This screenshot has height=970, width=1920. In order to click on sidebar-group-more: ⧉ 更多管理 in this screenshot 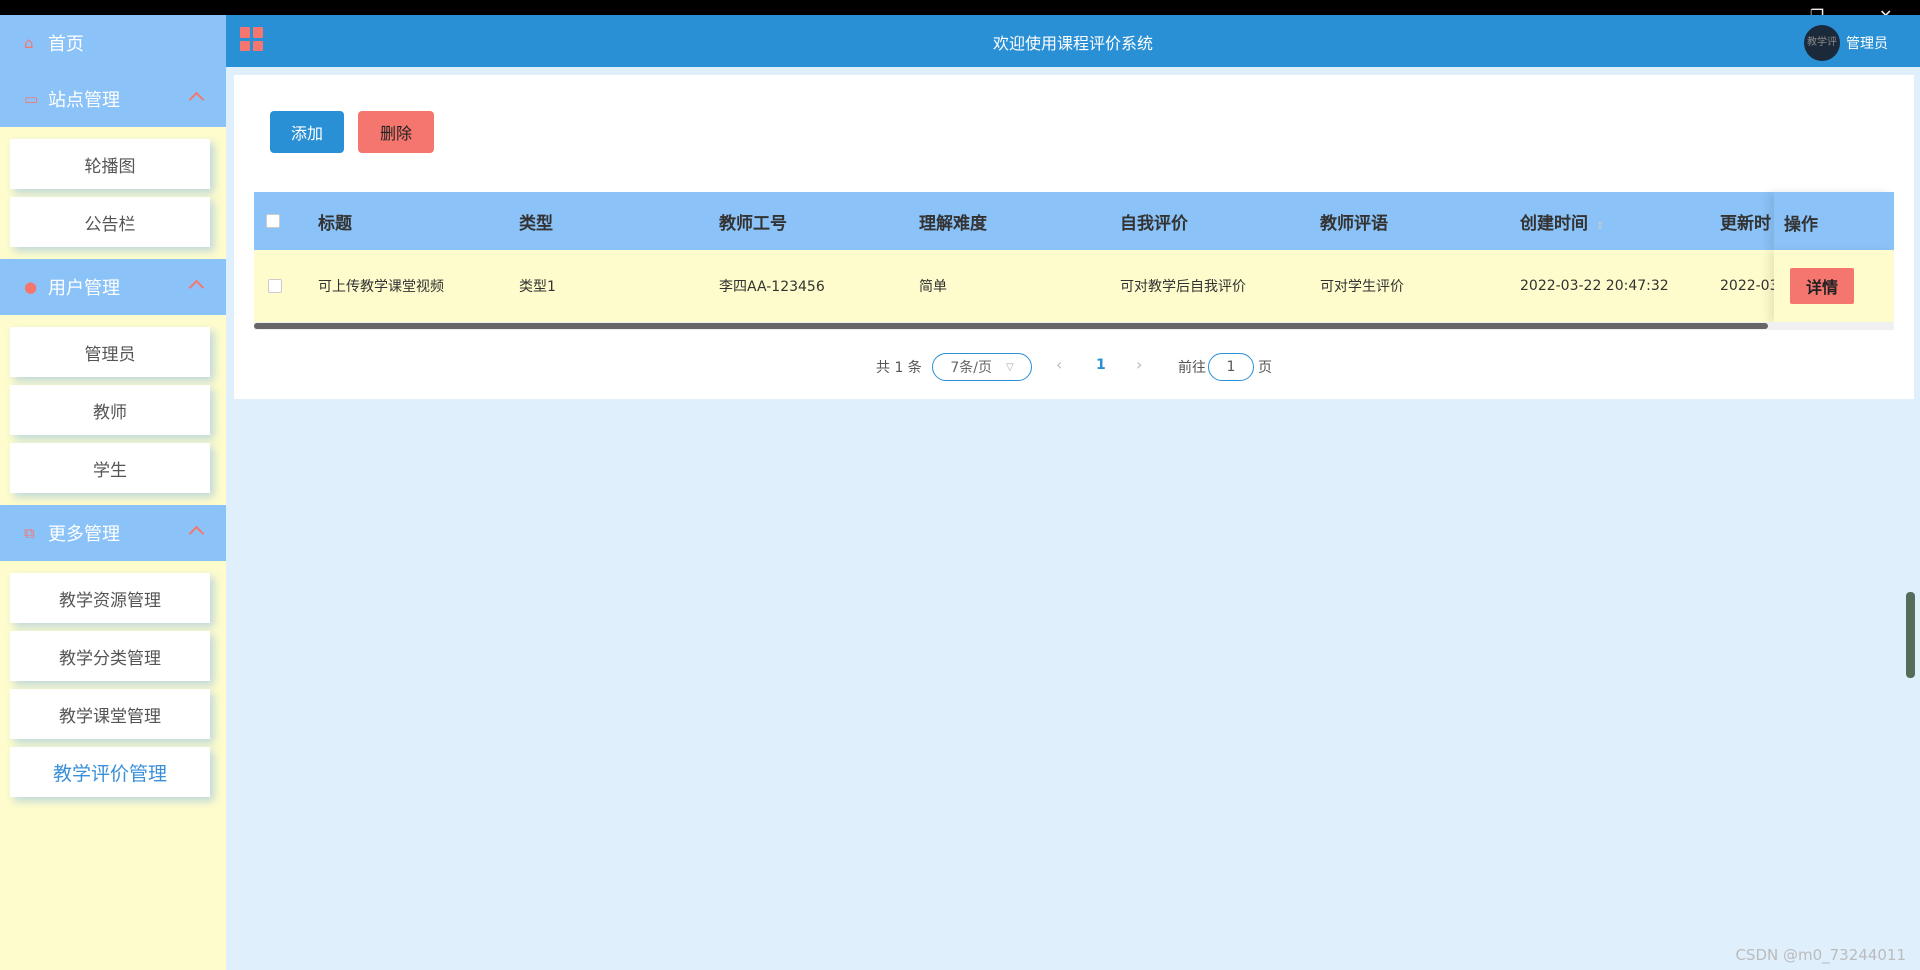, I will do `click(113, 533)`.